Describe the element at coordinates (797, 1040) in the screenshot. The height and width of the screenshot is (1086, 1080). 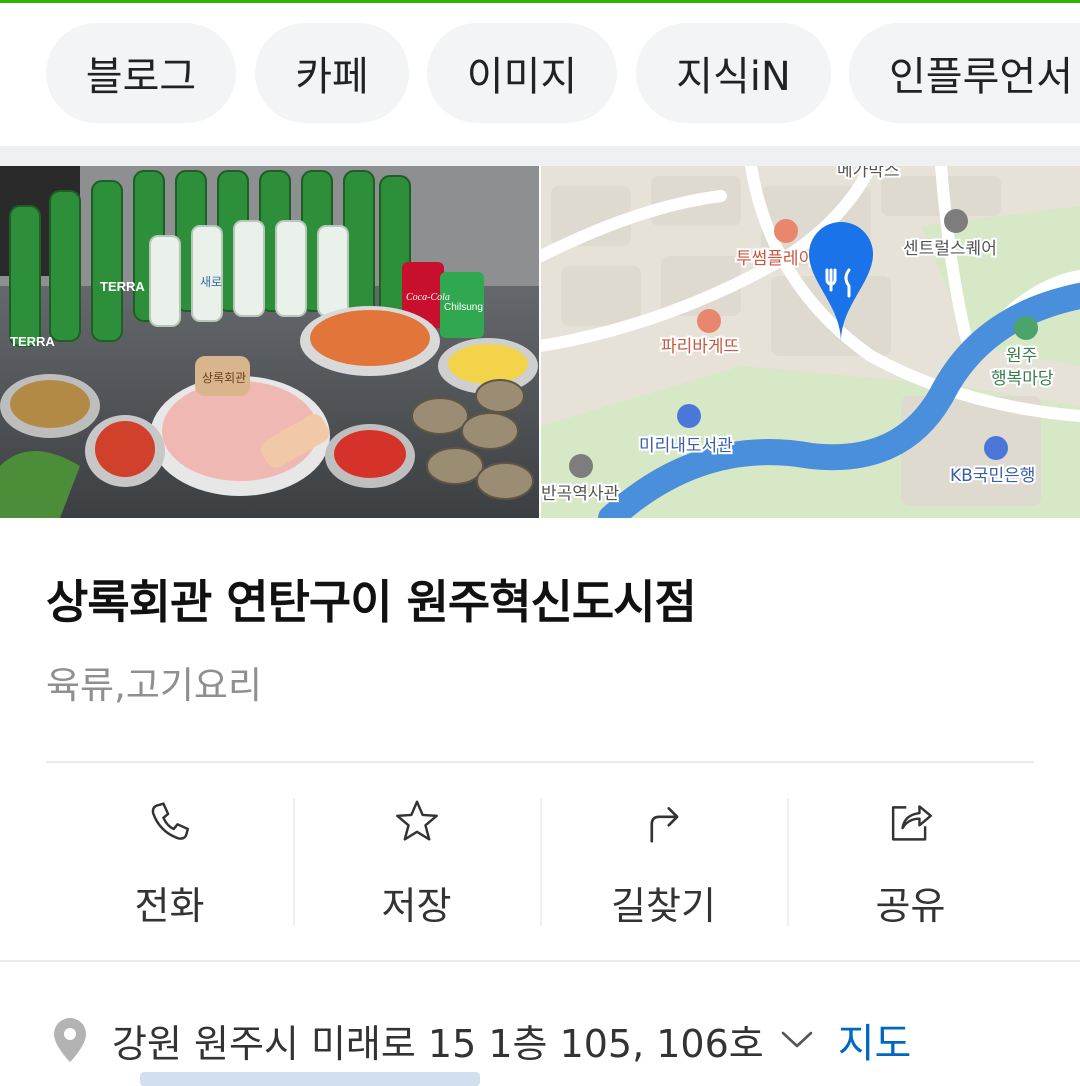
I see `chevron-down-icon` at that location.